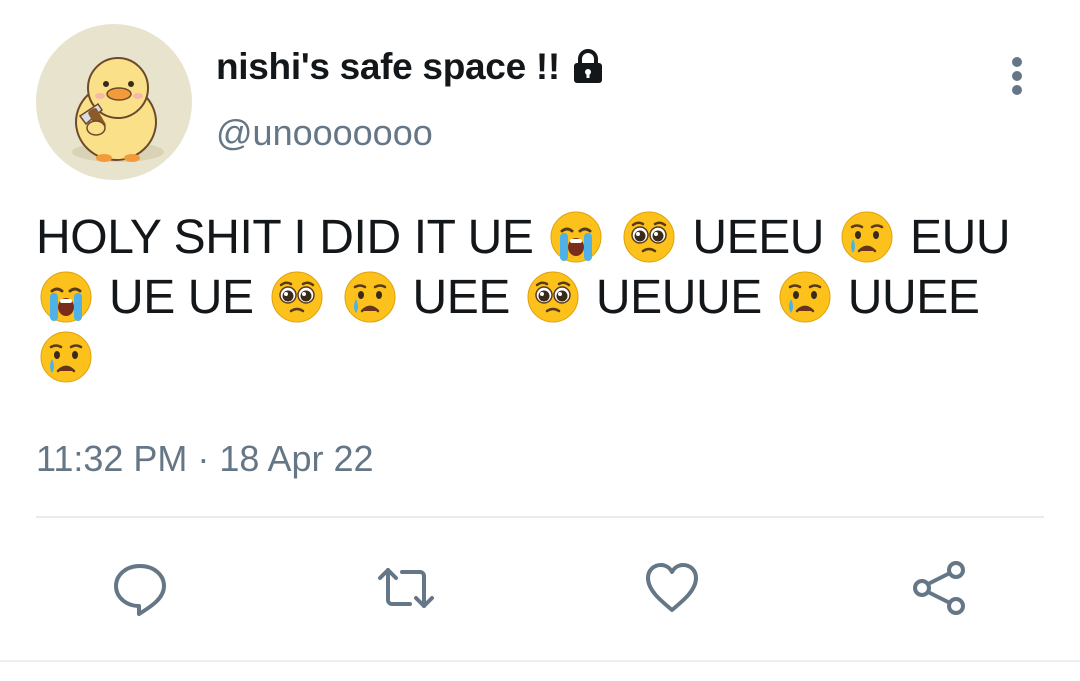  What do you see at coordinates (758, 237) in the screenshot?
I see `tweet-text-segment: UEEU` at bounding box center [758, 237].